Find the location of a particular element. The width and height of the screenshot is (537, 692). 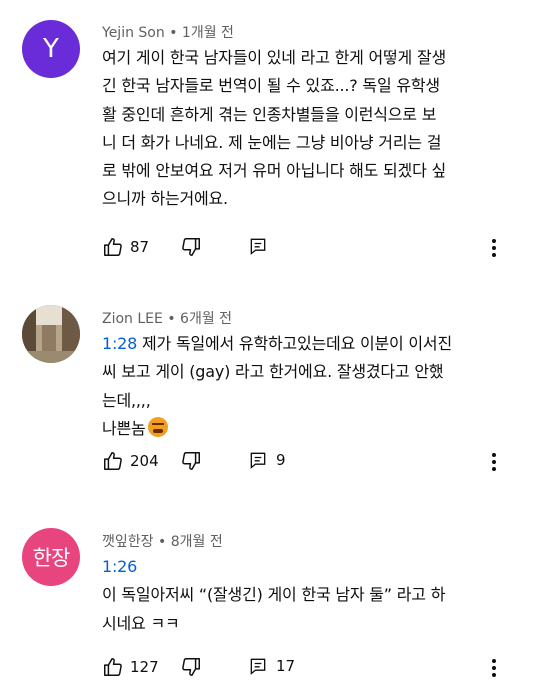

avatar-letter: Y is located at coordinates (51, 49).